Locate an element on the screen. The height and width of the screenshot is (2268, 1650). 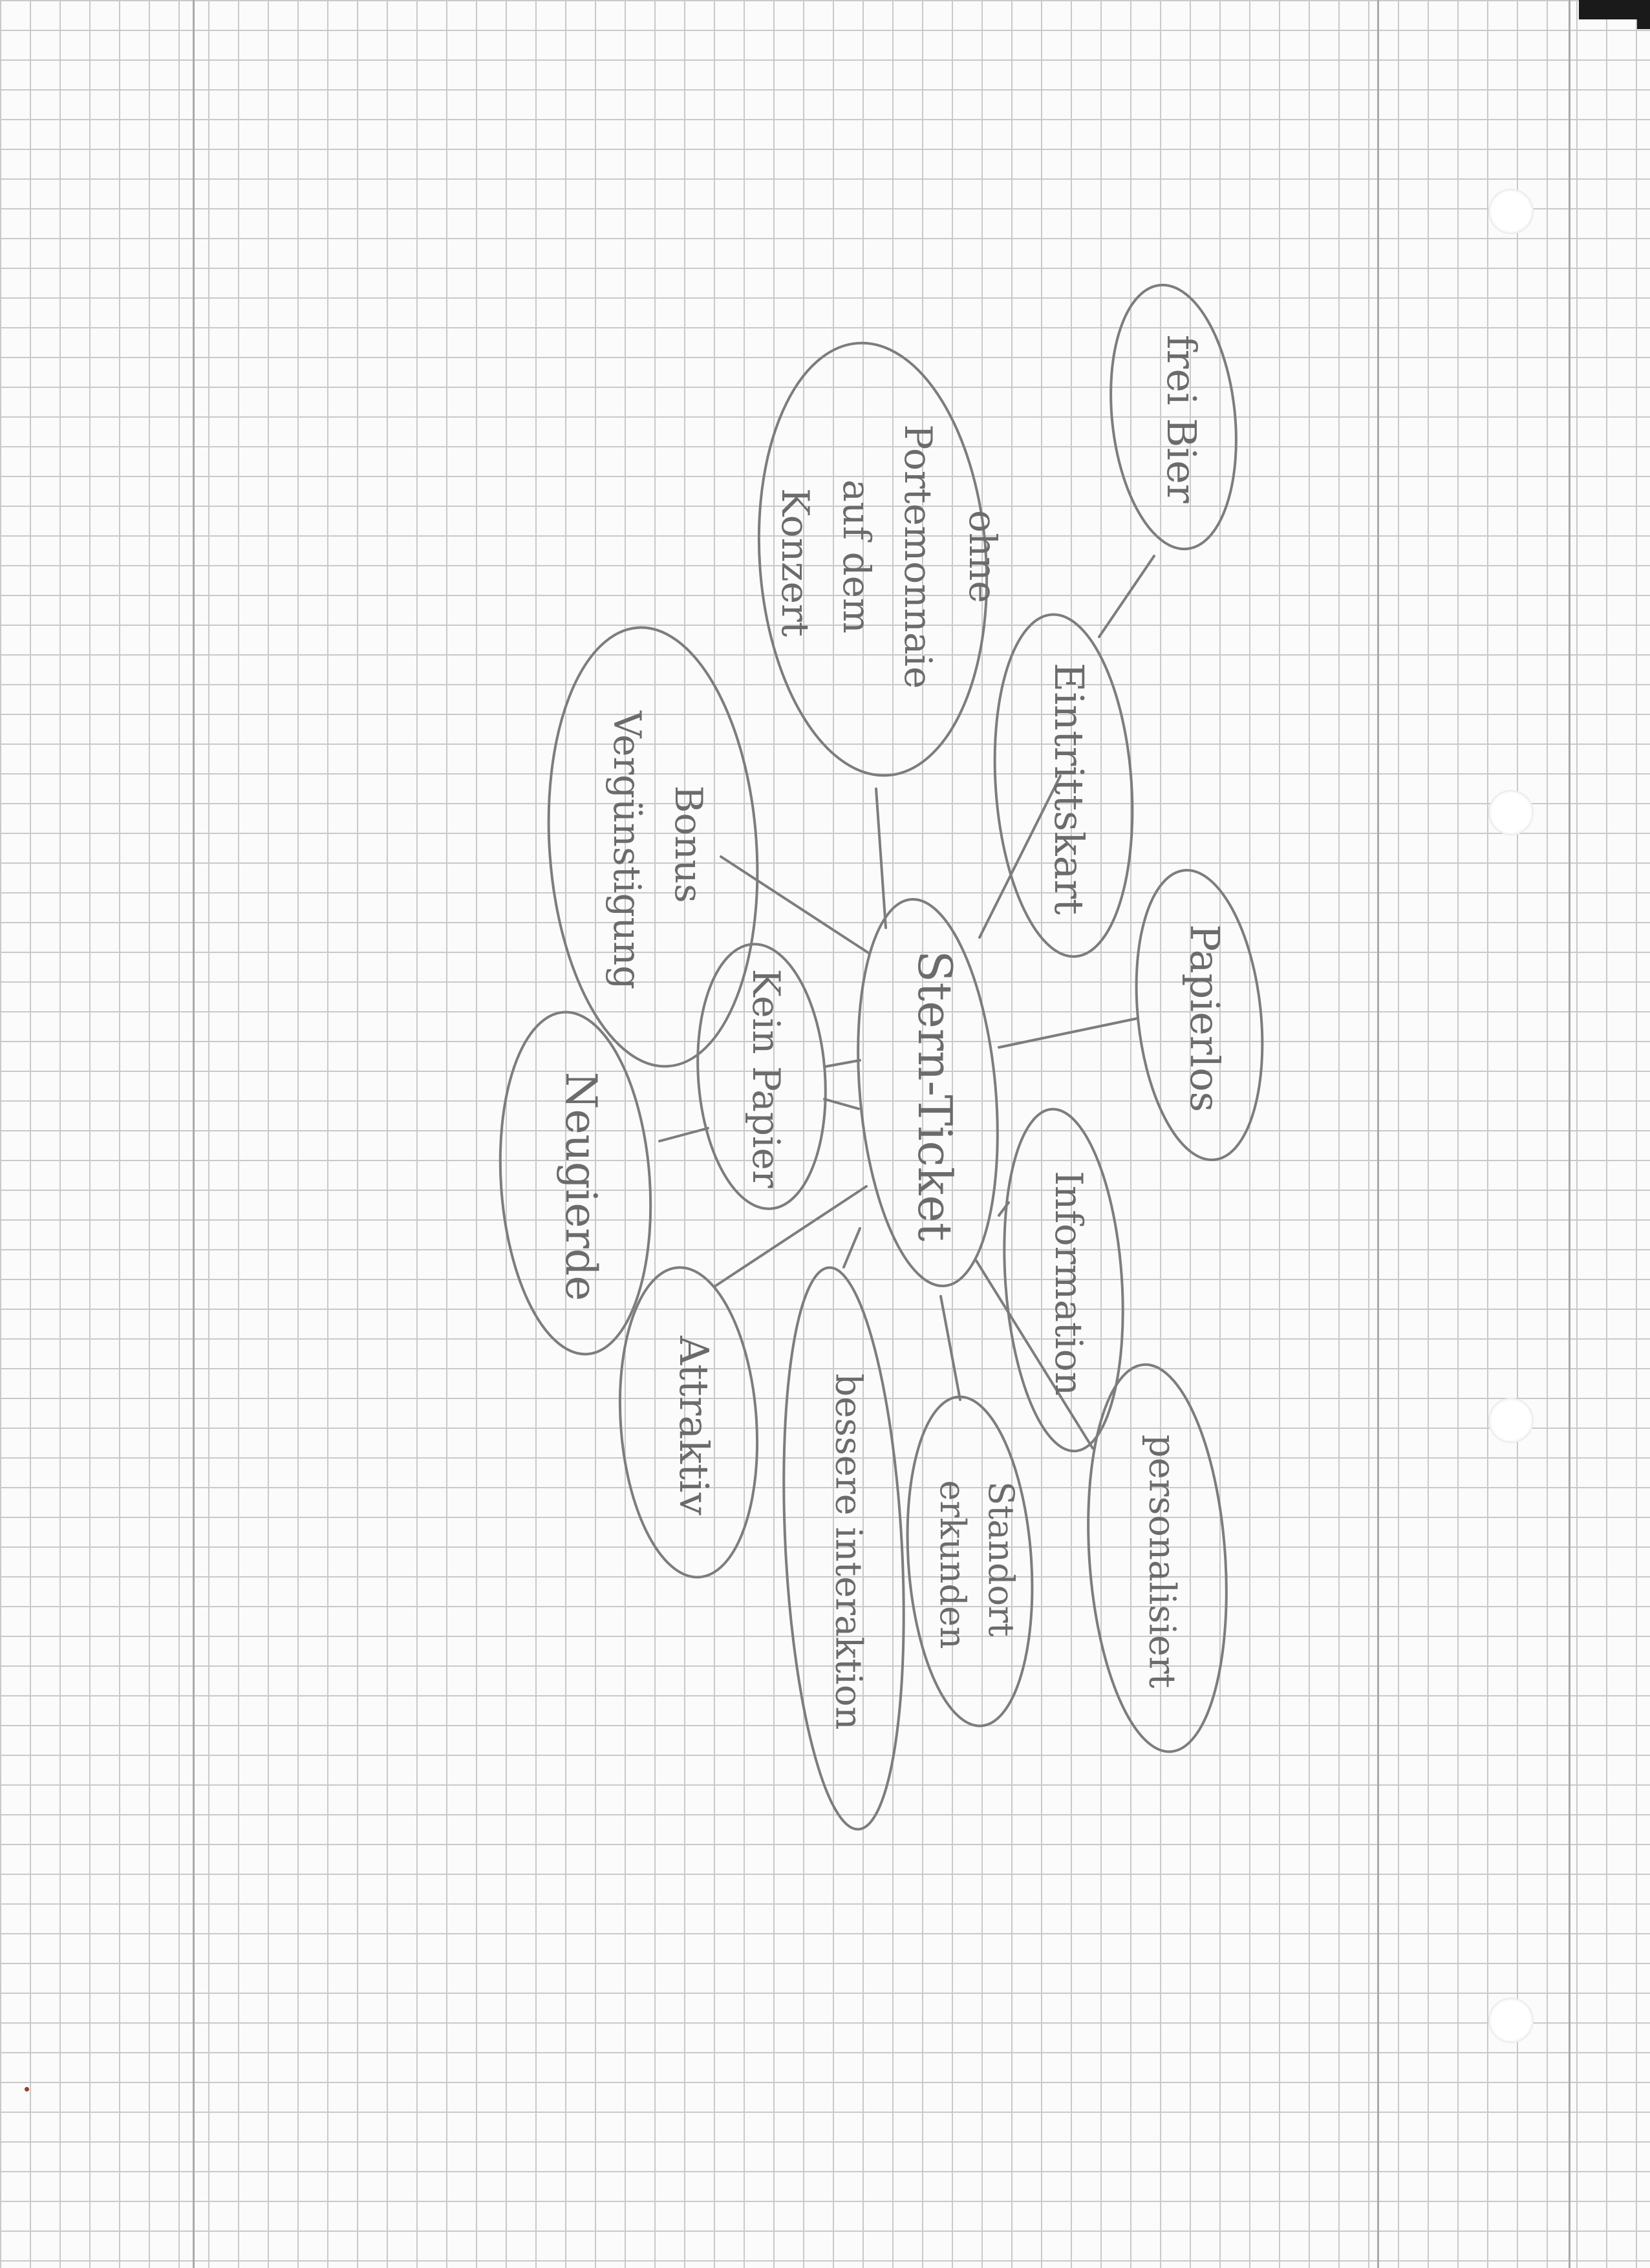
node-label: Kein Papier is located at coordinates (766, 1078).